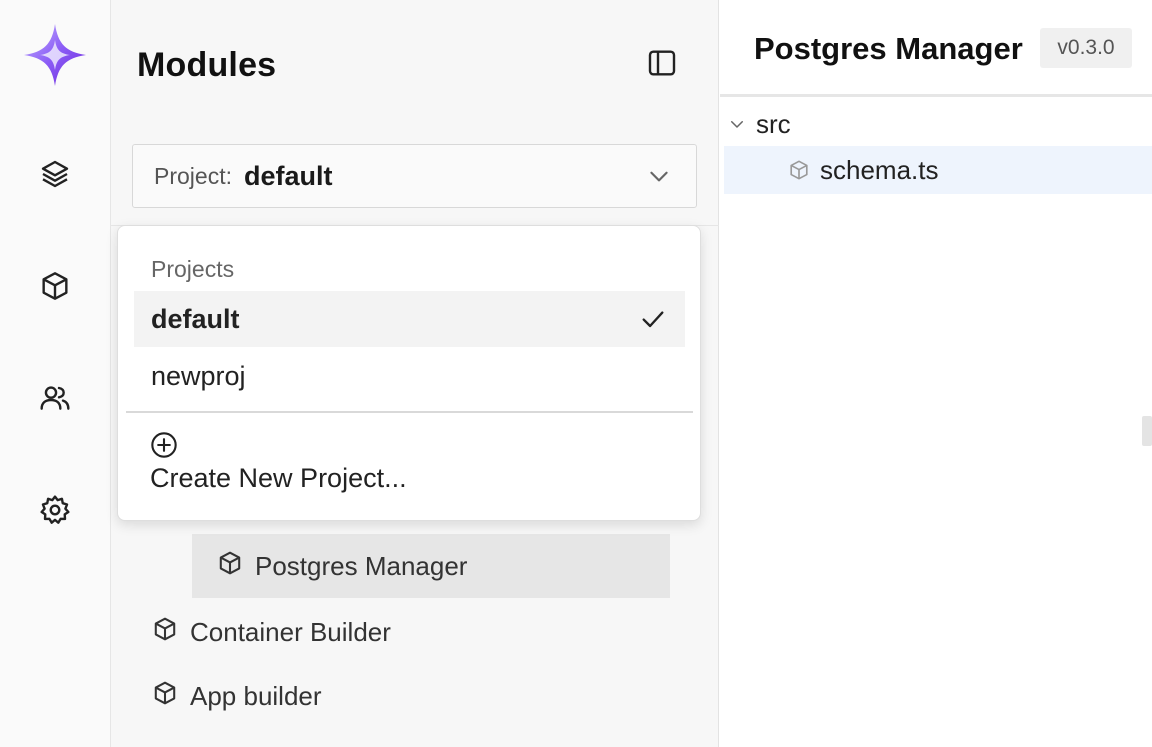 This screenshot has width=1152, height=747. I want to click on module-title: Postgres Manager, so click(888, 48).